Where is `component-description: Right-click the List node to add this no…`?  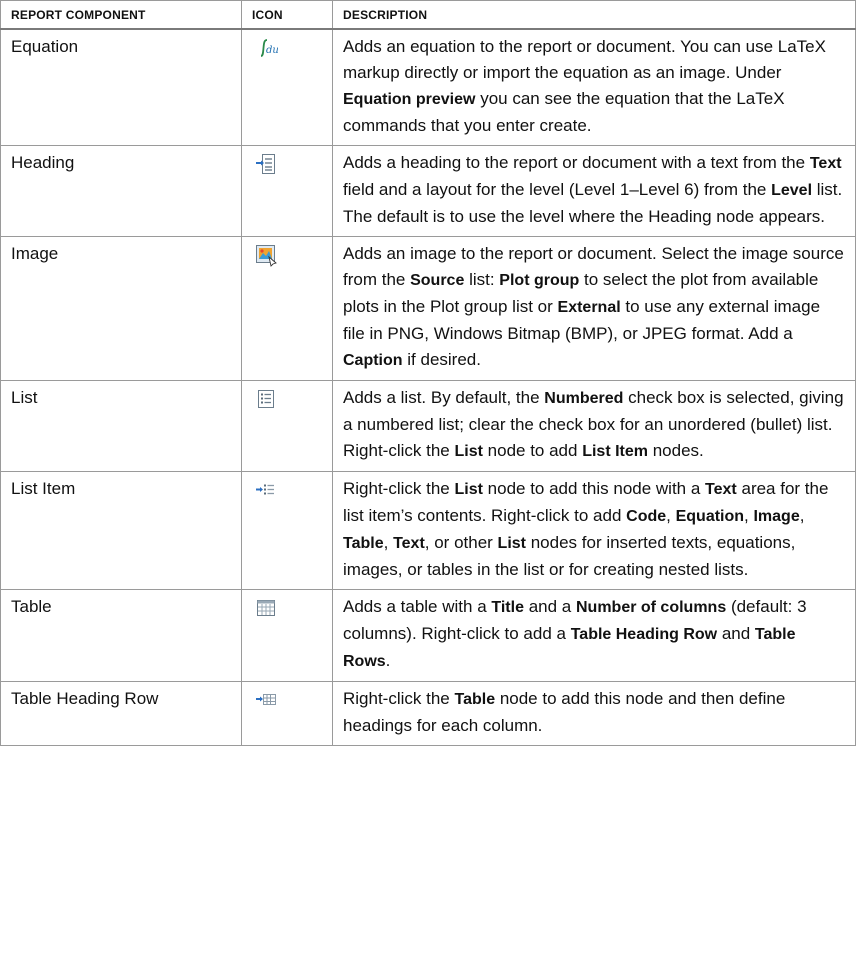 component-description: Right-click the List node to add this no… is located at coordinates (594, 530).